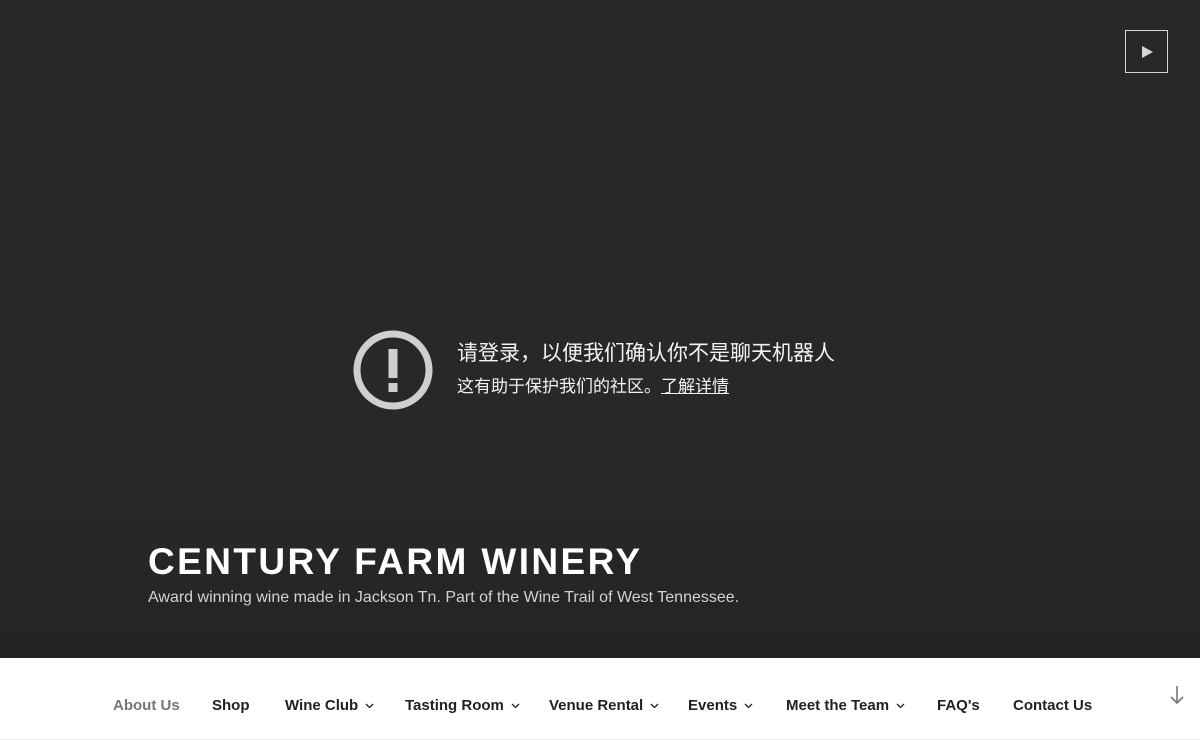  Describe the element at coordinates (395, 562) in the screenshot. I see `site-title: CENTURY FARM WINERY` at that location.